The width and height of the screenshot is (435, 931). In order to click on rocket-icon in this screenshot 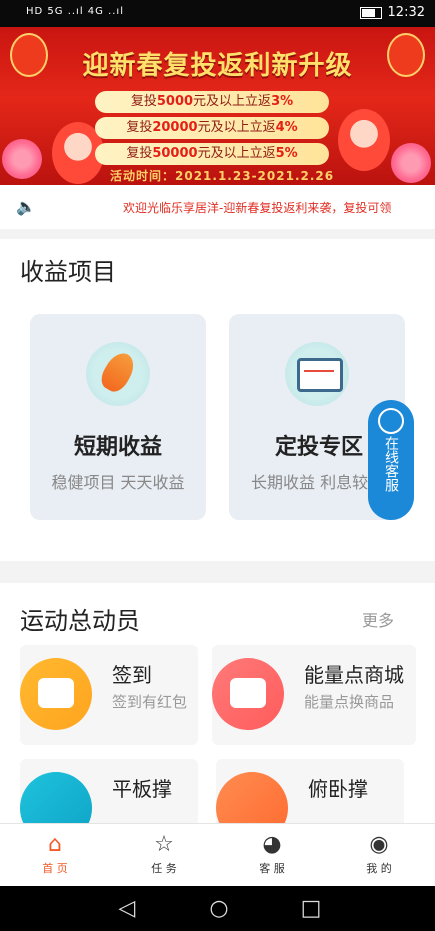, I will do `click(118, 374)`.